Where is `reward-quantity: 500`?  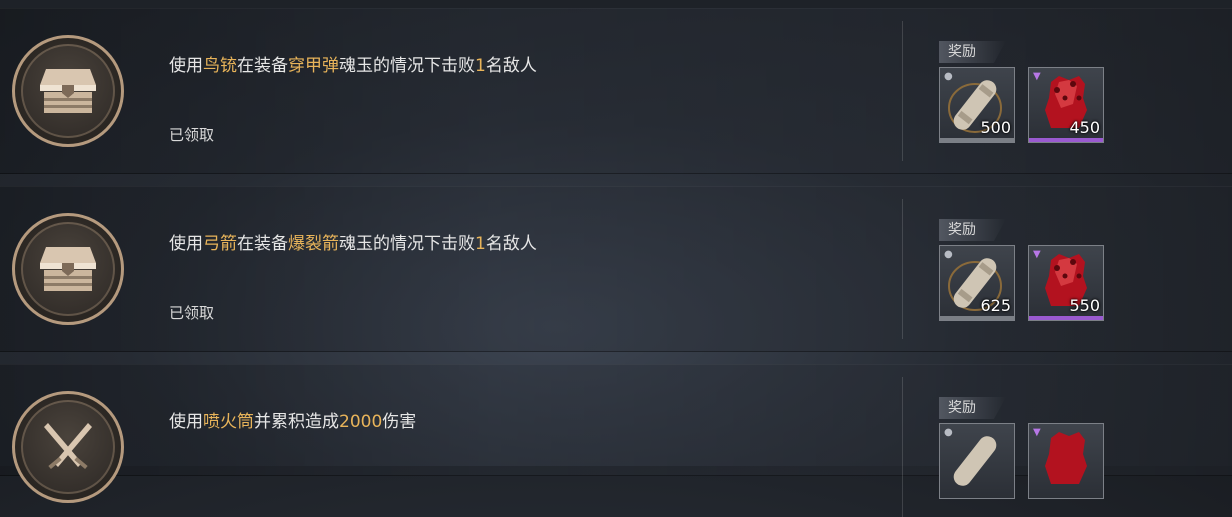 reward-quantity: 500 is located at coordinates (995, 127).